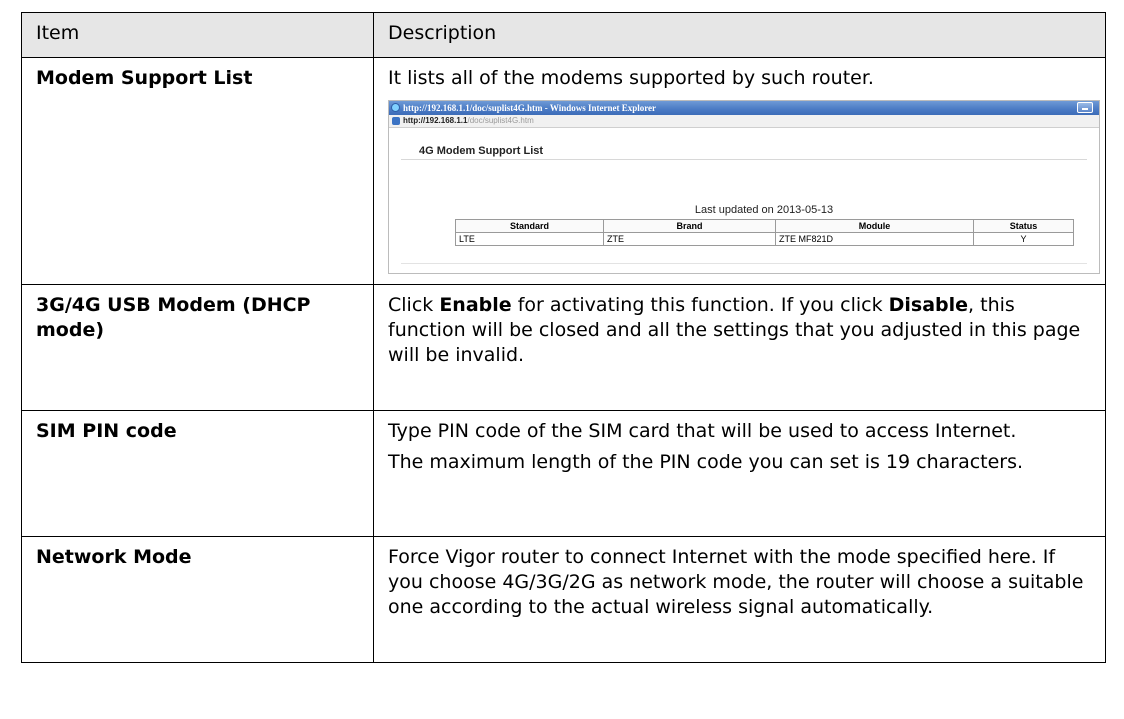 This screenshot has height=719, width=1124. Describe the element at coordinates (197, 347) in the screenshot. I see `item-name: 3G/4G USB Modem (DHCP mode)` at that location.